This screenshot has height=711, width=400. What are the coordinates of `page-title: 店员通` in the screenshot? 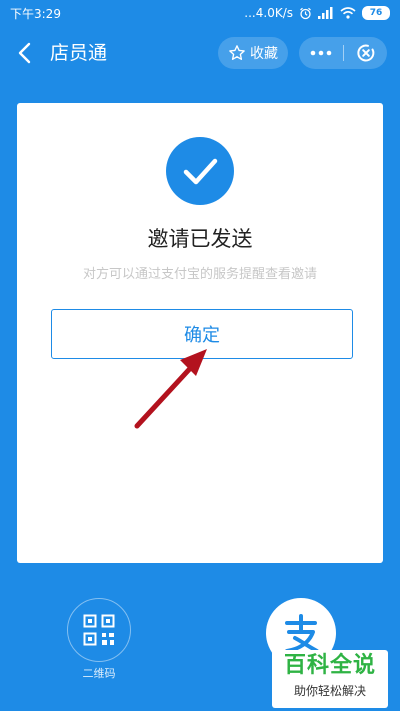 It's located at (79, 53).